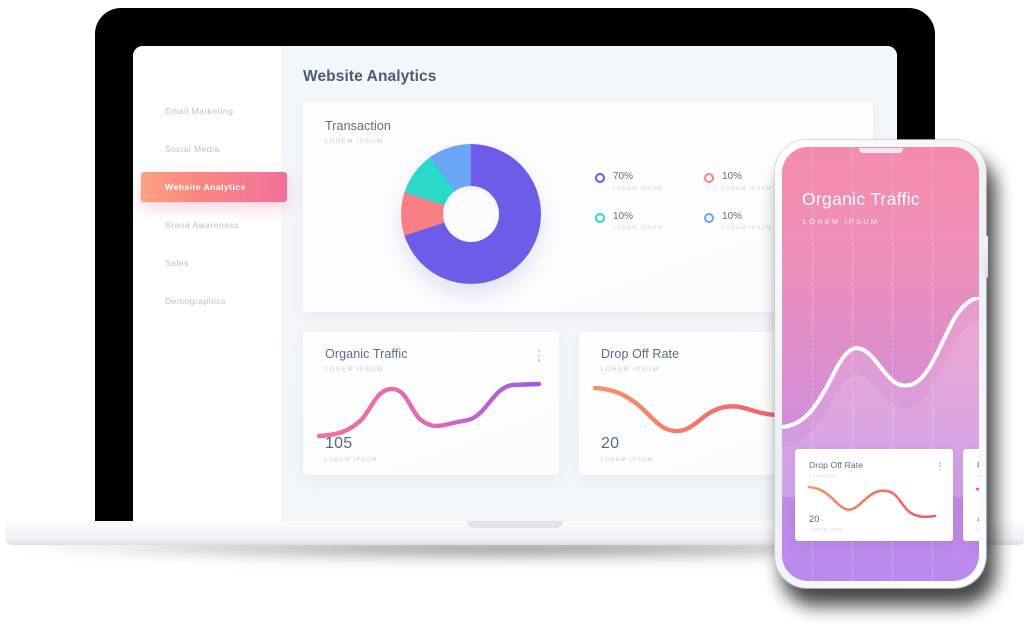 The width and height of the screenshot is (1024, 623). Describe the element at coordinates (339, 443) in the screenshot. I see `organic-traffic-value: 105` at that location.